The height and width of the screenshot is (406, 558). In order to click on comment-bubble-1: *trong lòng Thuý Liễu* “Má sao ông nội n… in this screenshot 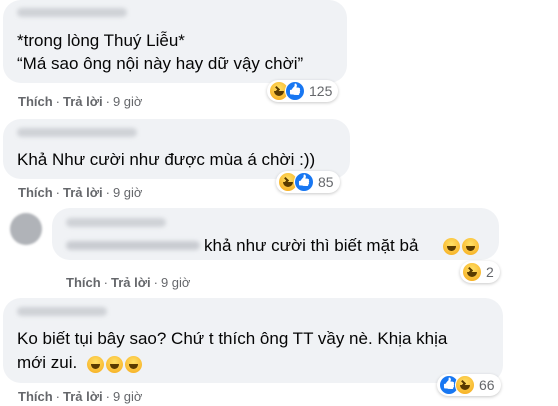, I will do `click(175, 41)`.